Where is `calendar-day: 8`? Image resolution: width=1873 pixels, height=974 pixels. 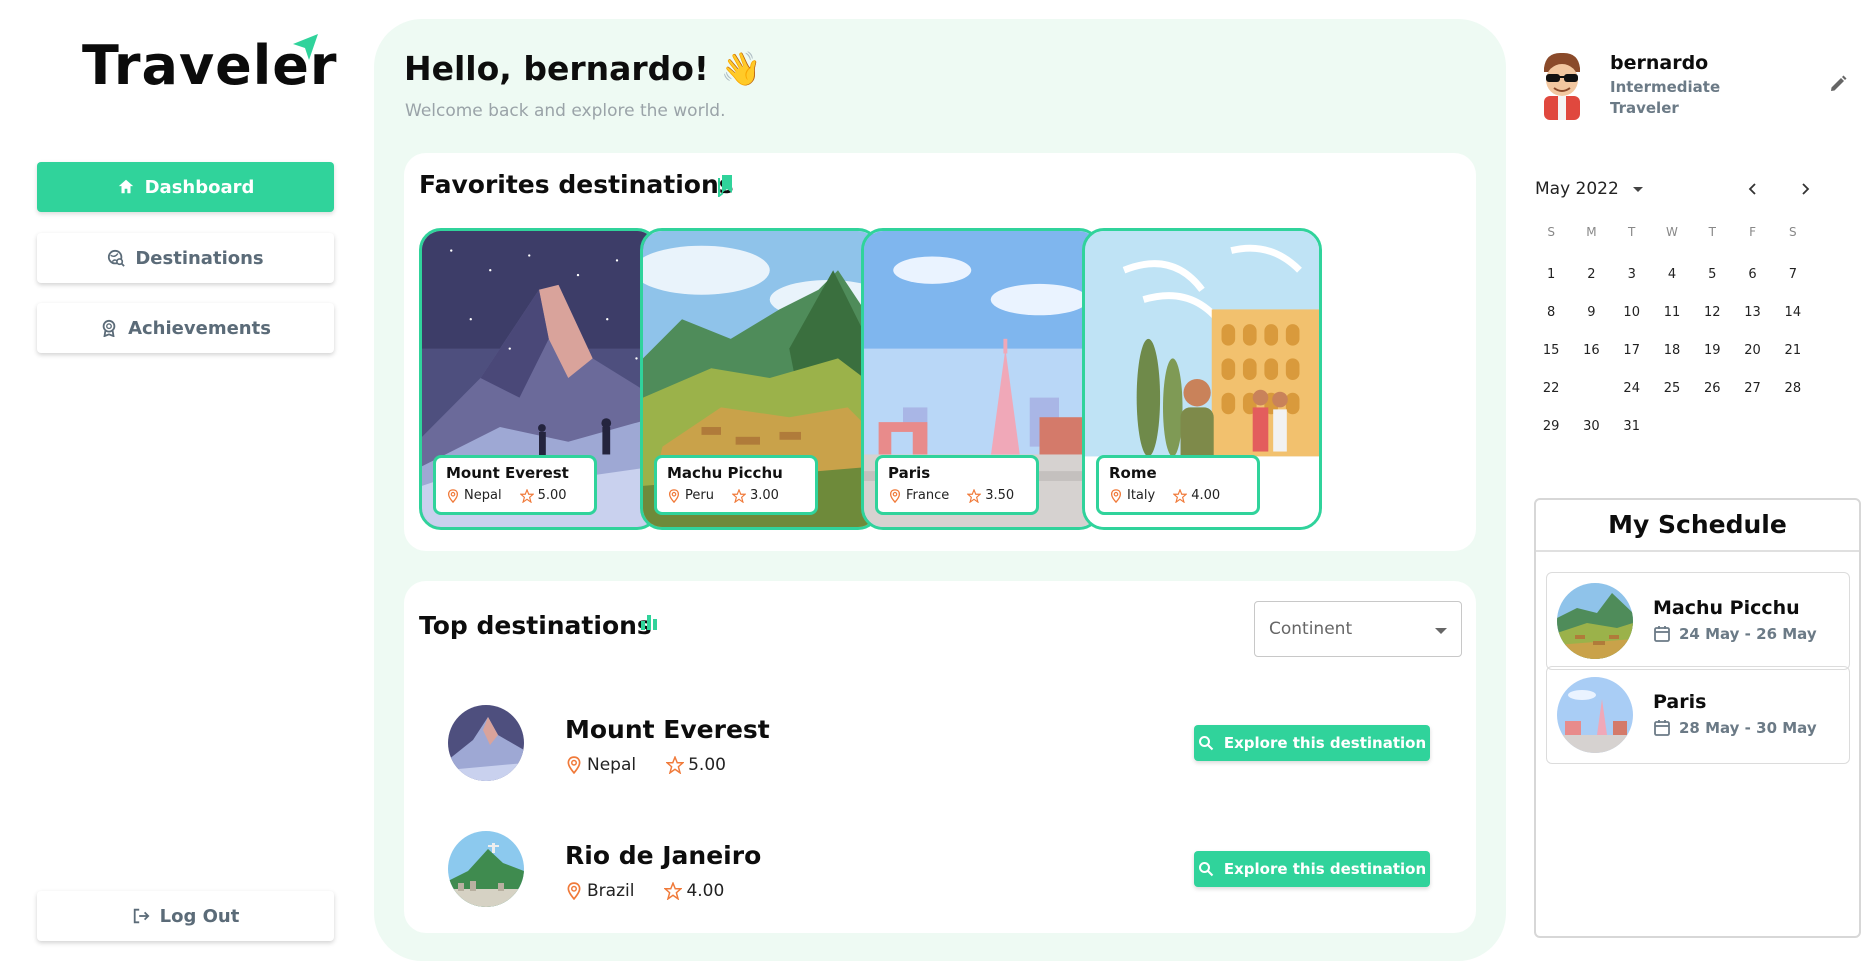
calendar-day: 8 is located at coordinates (1551, 313).